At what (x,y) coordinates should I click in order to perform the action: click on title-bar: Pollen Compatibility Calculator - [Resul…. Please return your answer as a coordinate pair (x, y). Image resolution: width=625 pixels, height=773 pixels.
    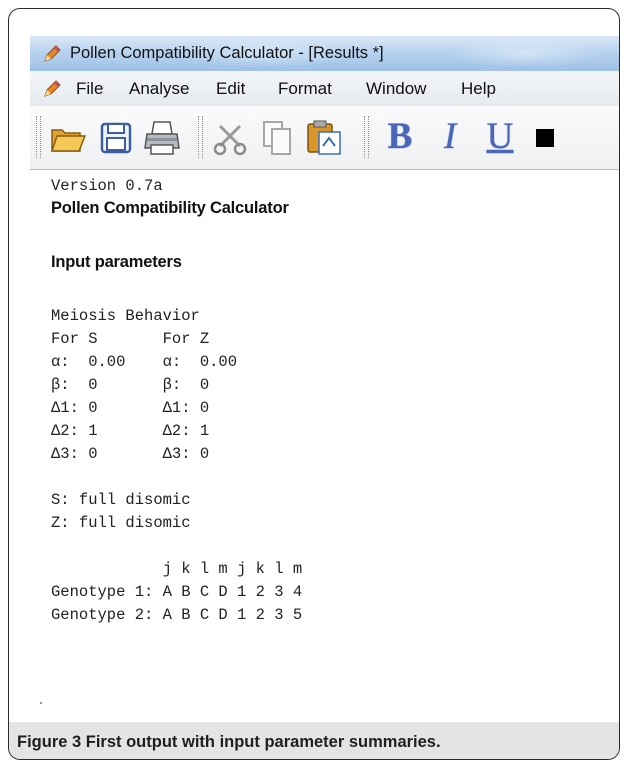
    Looking at the image, I should click on (324, 53).